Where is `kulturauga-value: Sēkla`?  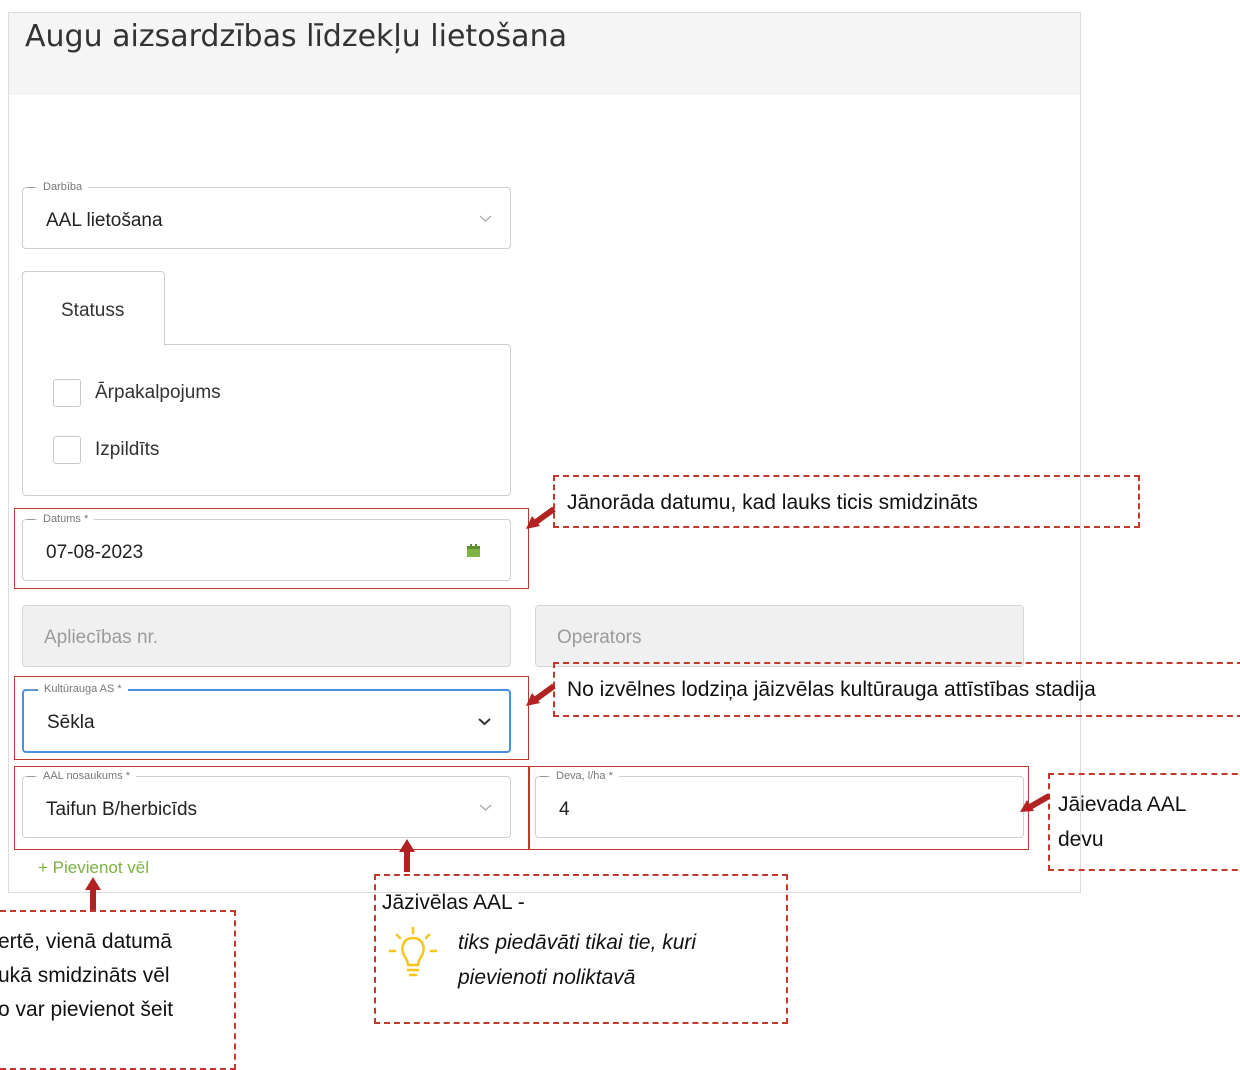 kulturauga-value: Sēkla is located at coordinates (71, 722).